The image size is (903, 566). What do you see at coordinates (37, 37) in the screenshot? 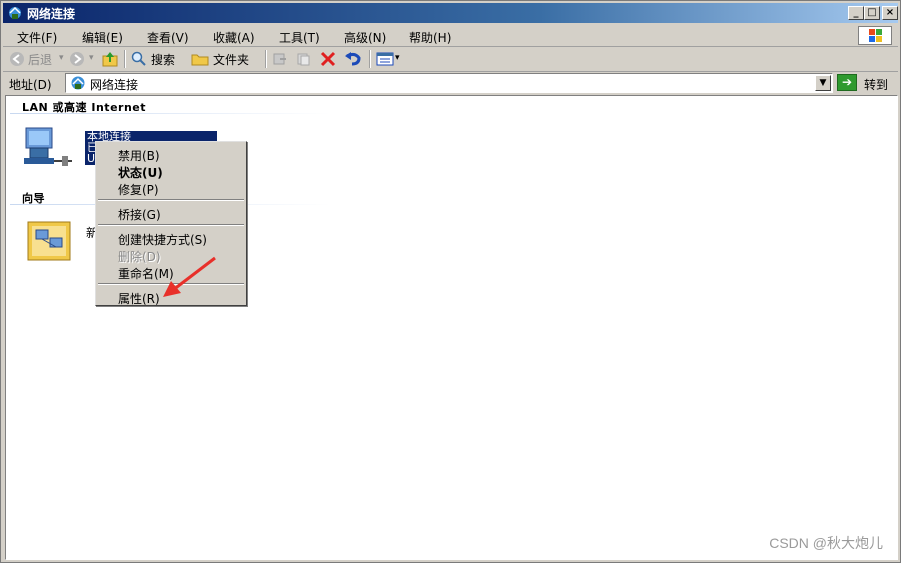
I see `menu-file: 文件(F)` at bounding box center [37, 37].